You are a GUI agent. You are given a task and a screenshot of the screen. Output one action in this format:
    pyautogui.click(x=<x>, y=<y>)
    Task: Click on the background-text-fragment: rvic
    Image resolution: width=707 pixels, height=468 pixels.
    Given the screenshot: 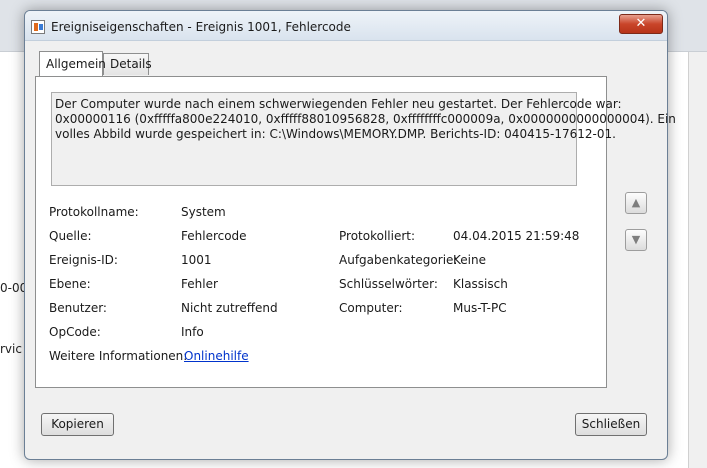 What is the action you would take?
    pyautogui.click(x=11, y=349)
    